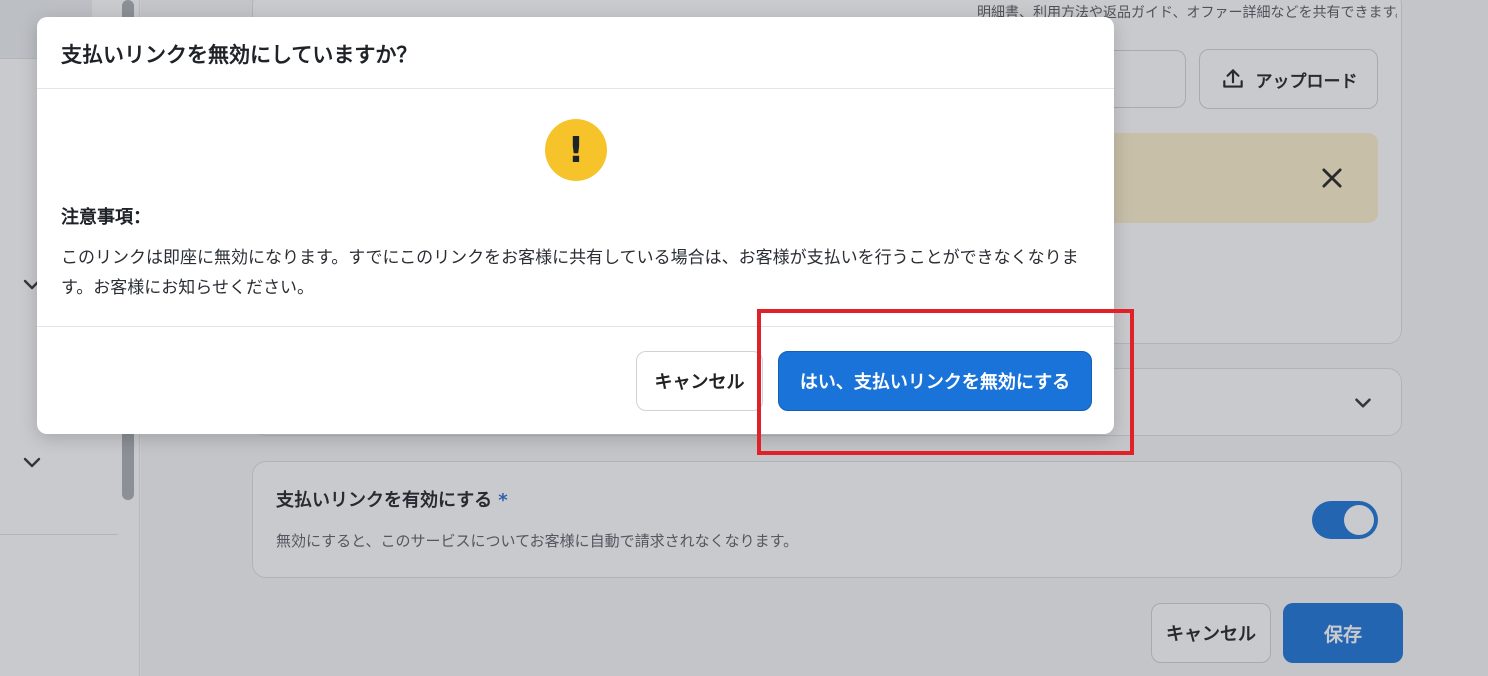 The image size is (1488, 676). Describe the element at coordinates (239, 55) in the screenshot. I see `dialog-title: 支払いリンクを無効にしていますか？` at that location.